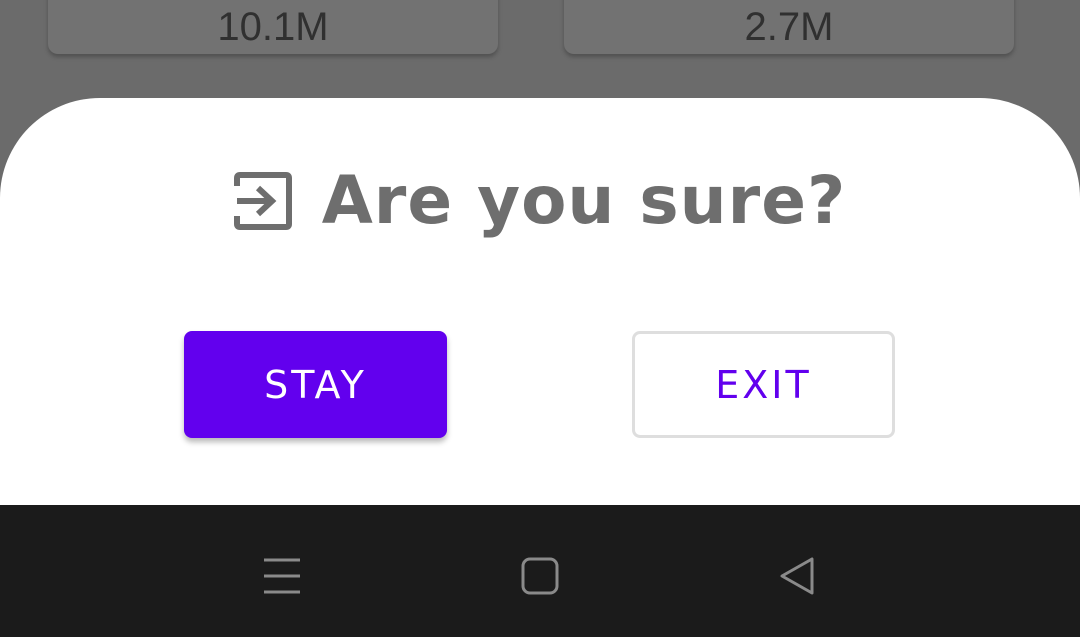  What do you see at coordinates (763, 384) in the screenshot?
I see `exit-button: EXIT` at bounding box center [763, 384].